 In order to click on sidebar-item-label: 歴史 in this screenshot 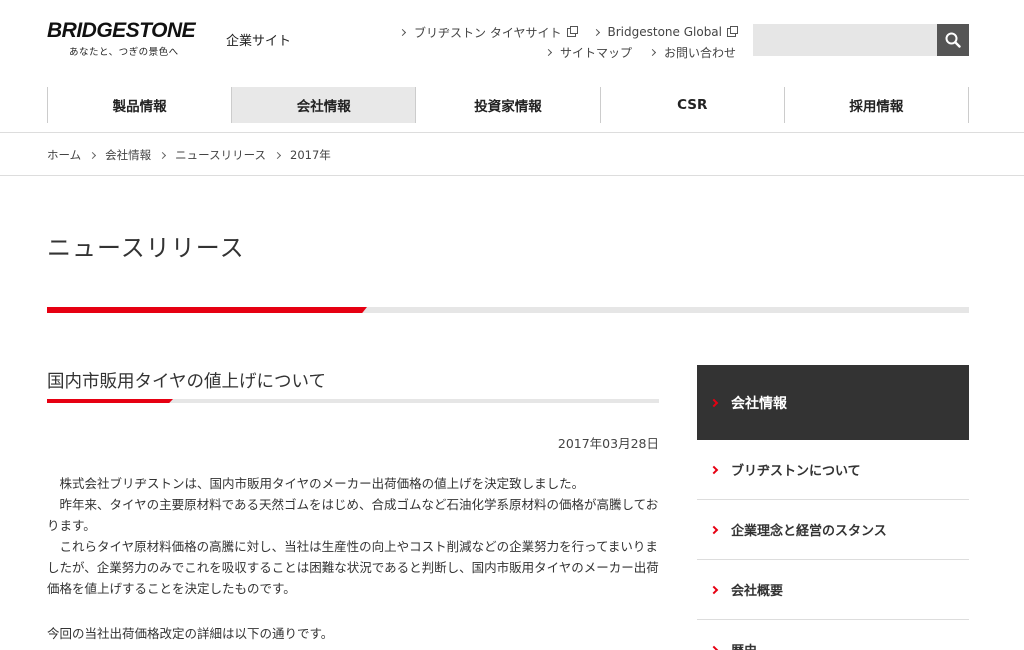, I will do `click(744, 645)`.